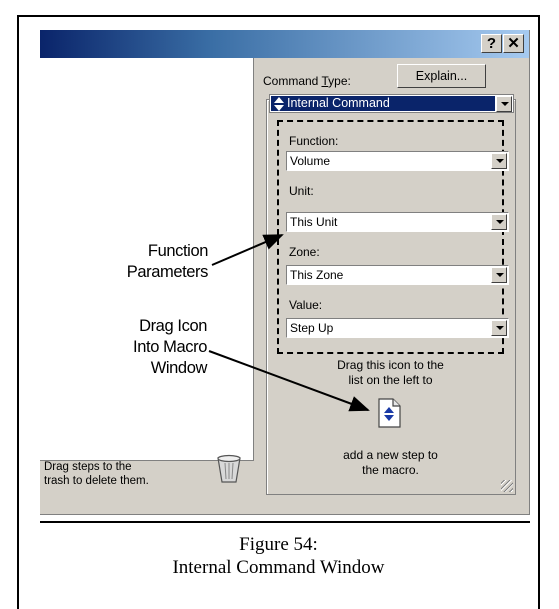  I want to click on drag-icon-arrow, so click(289, 381).